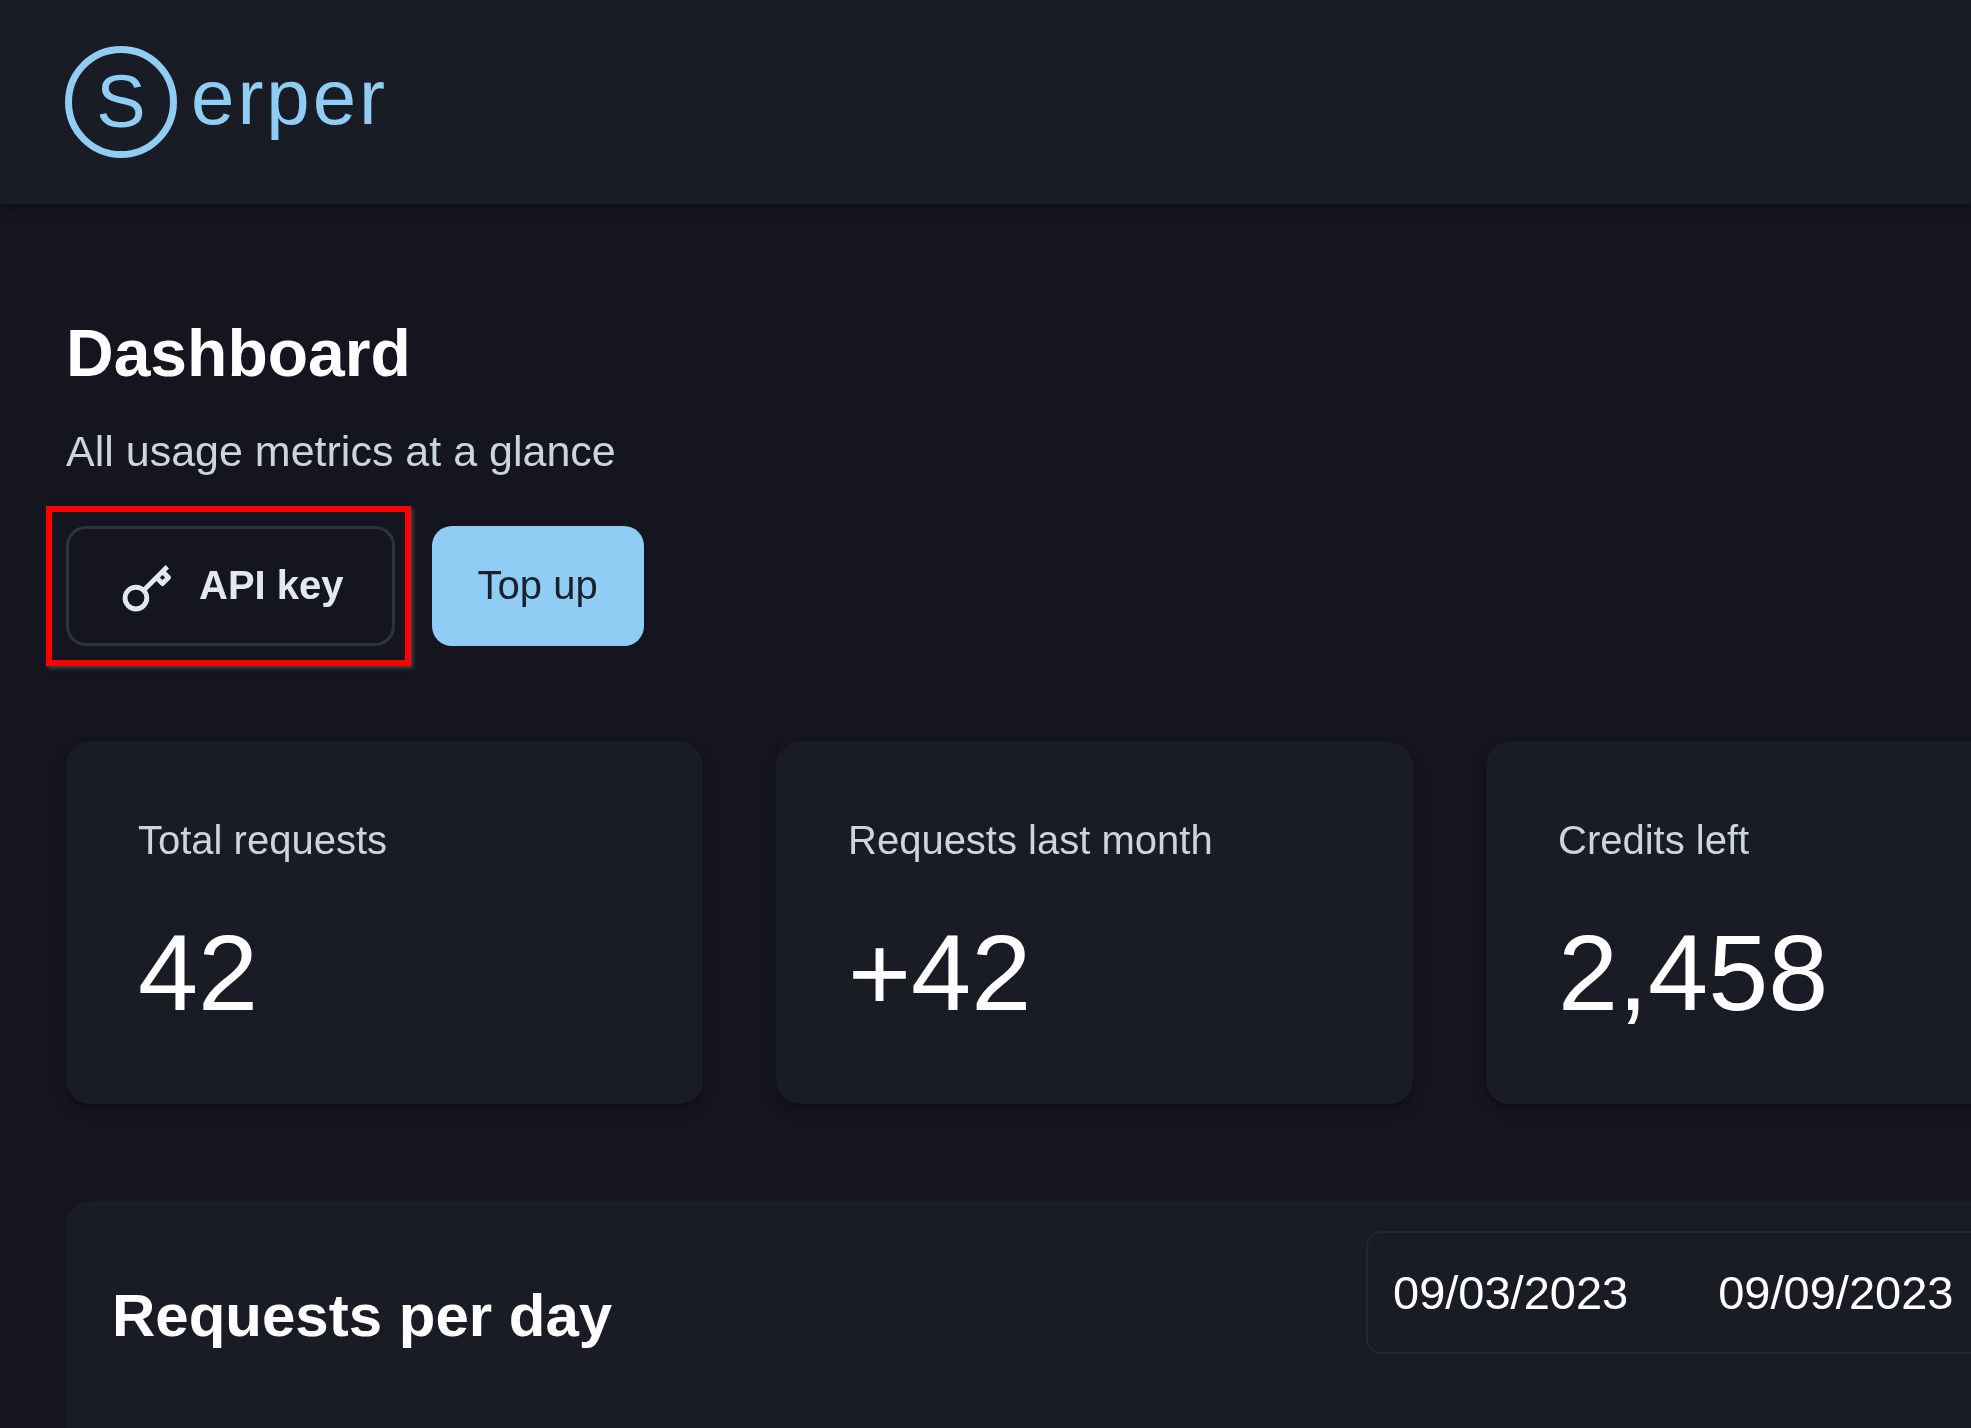 The image size is (1971, 1428). Describe the element at coordinates (290, 102) in the screenshot. I see `logo-text: erper` at that location.